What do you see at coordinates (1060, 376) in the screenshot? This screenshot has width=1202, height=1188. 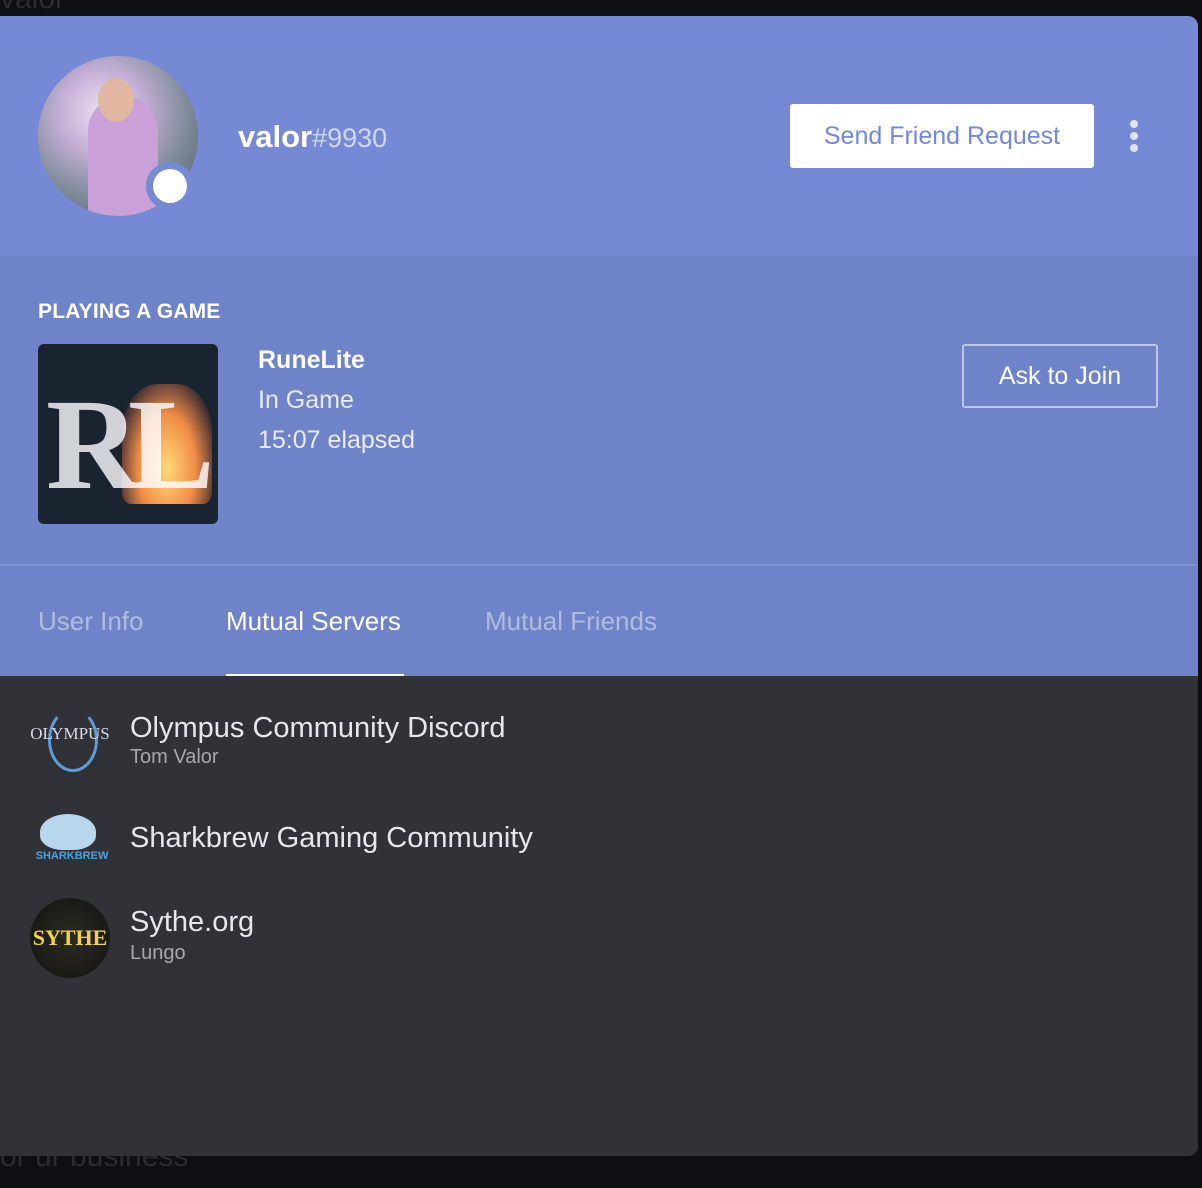 I see `ask-to-join-button: Ask to Join` at bounding box center [1060, 376].